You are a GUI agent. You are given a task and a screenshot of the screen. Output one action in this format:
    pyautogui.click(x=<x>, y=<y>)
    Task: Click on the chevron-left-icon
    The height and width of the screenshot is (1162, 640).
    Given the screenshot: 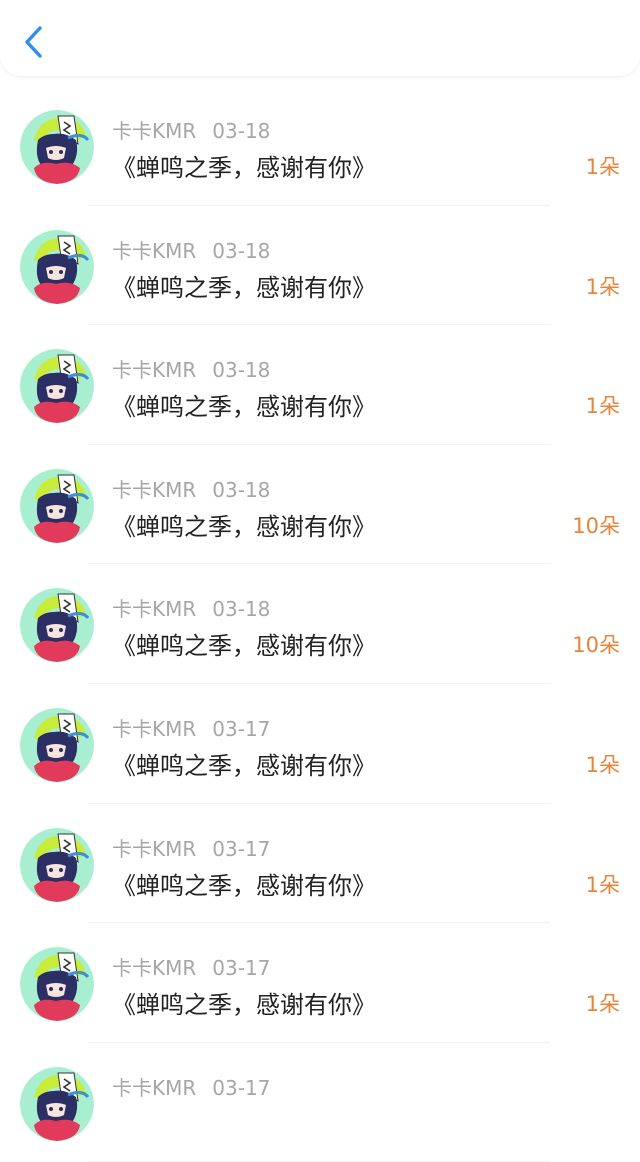 What is the action you would take?
    pyautogui.click(x=33, y=42)
    